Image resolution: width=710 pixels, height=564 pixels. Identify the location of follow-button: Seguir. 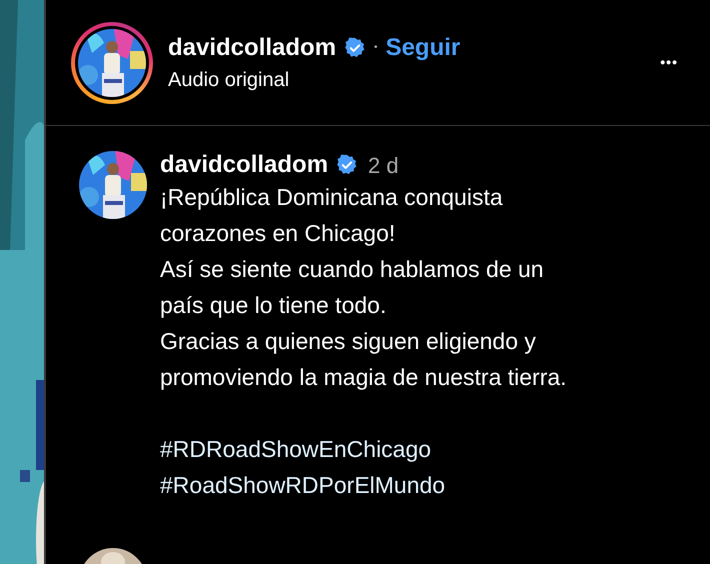
(423, 47).